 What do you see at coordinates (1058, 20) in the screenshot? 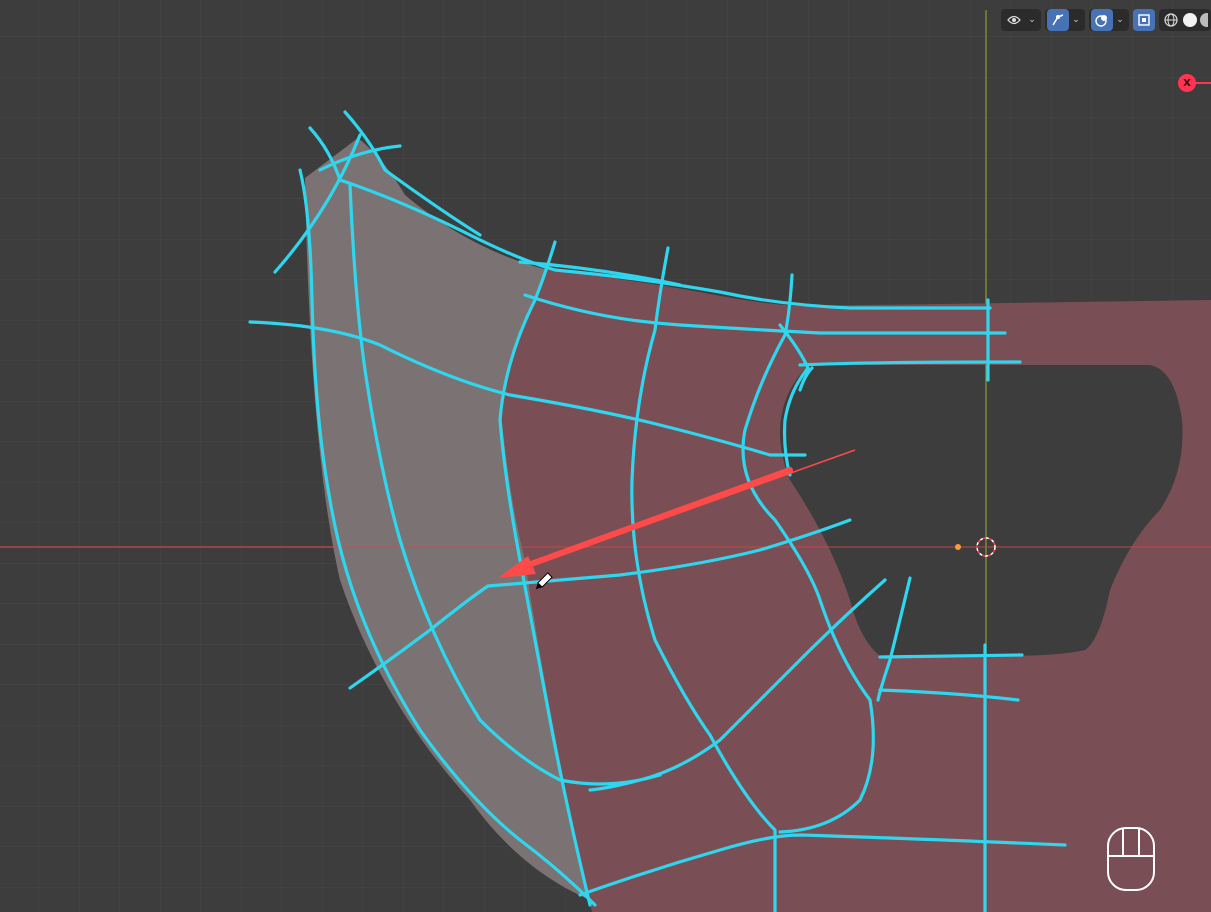
I see `gizmo-toggle-icon` at bounding box center [1058, 20].